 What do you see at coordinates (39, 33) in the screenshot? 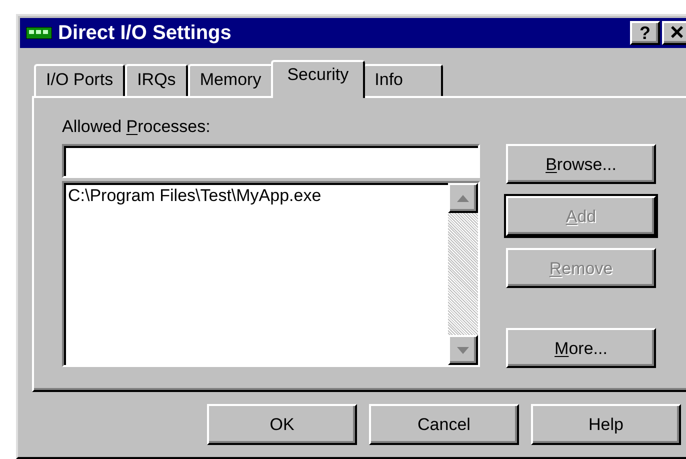
I see `card-icon` at bounding box center [39, 33].